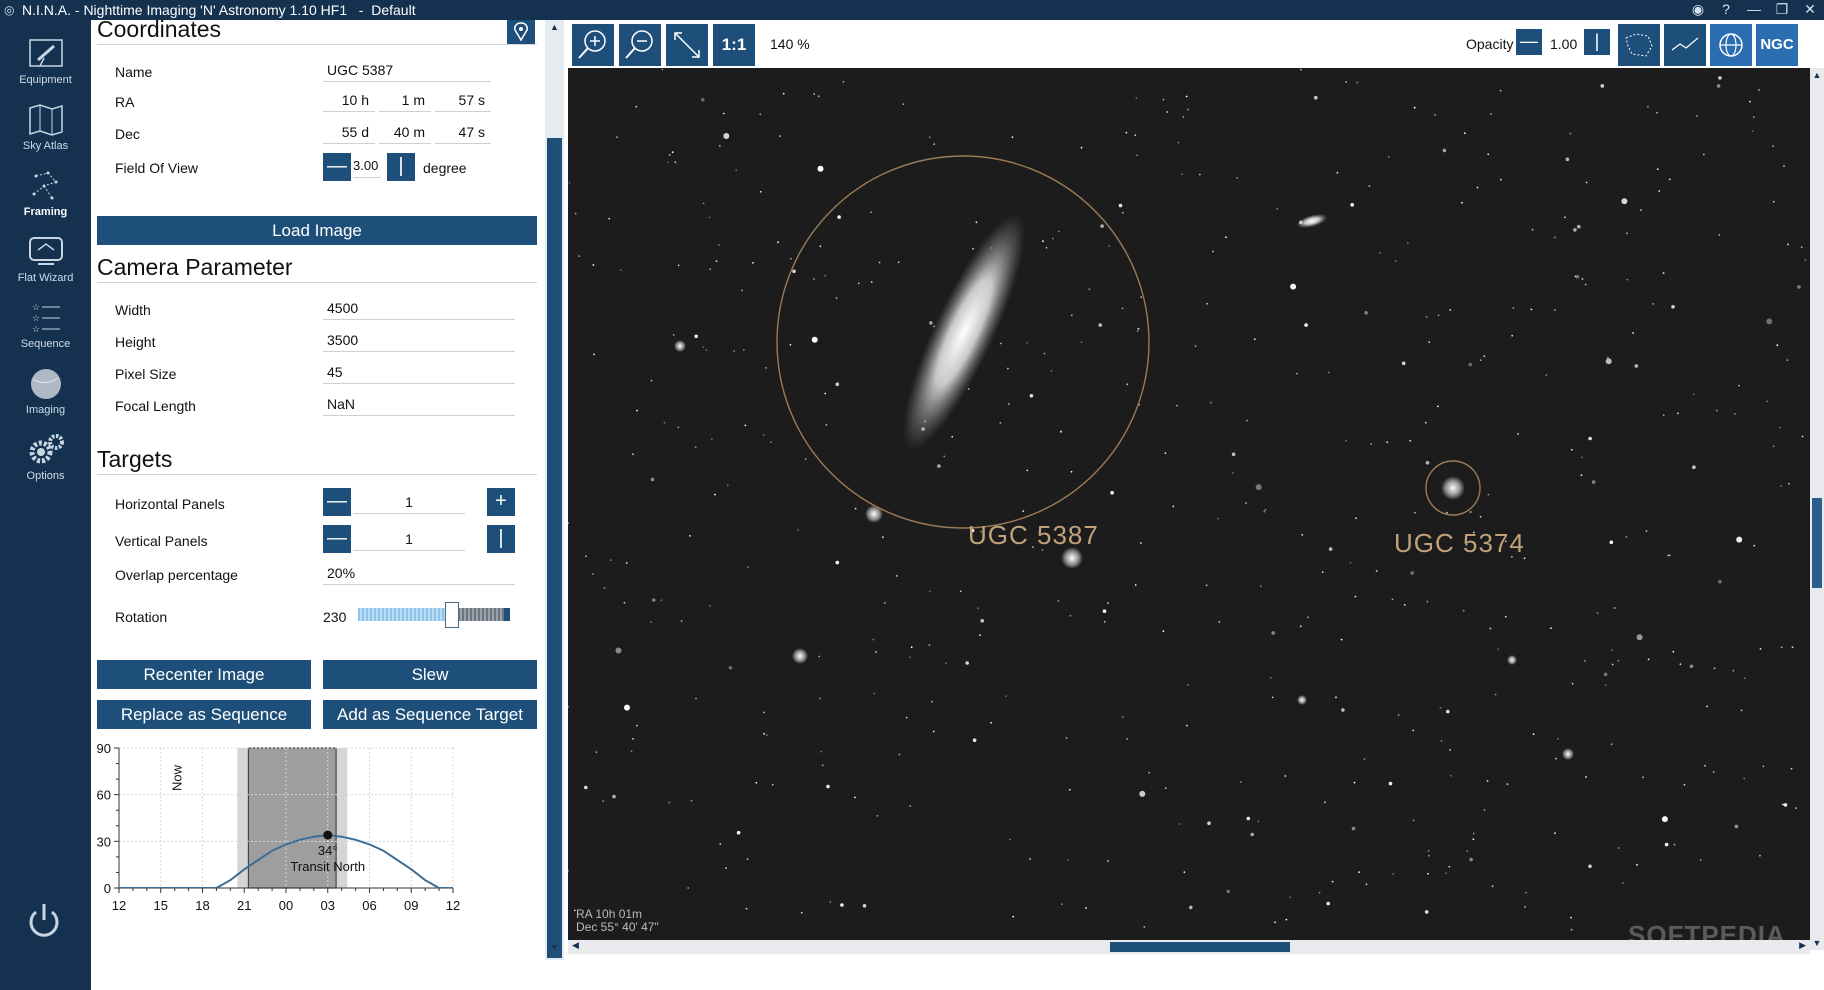 This screenshot has height=990, width=1824. I want to click on ra-minutes-input: 1 m, so click(405, 101).